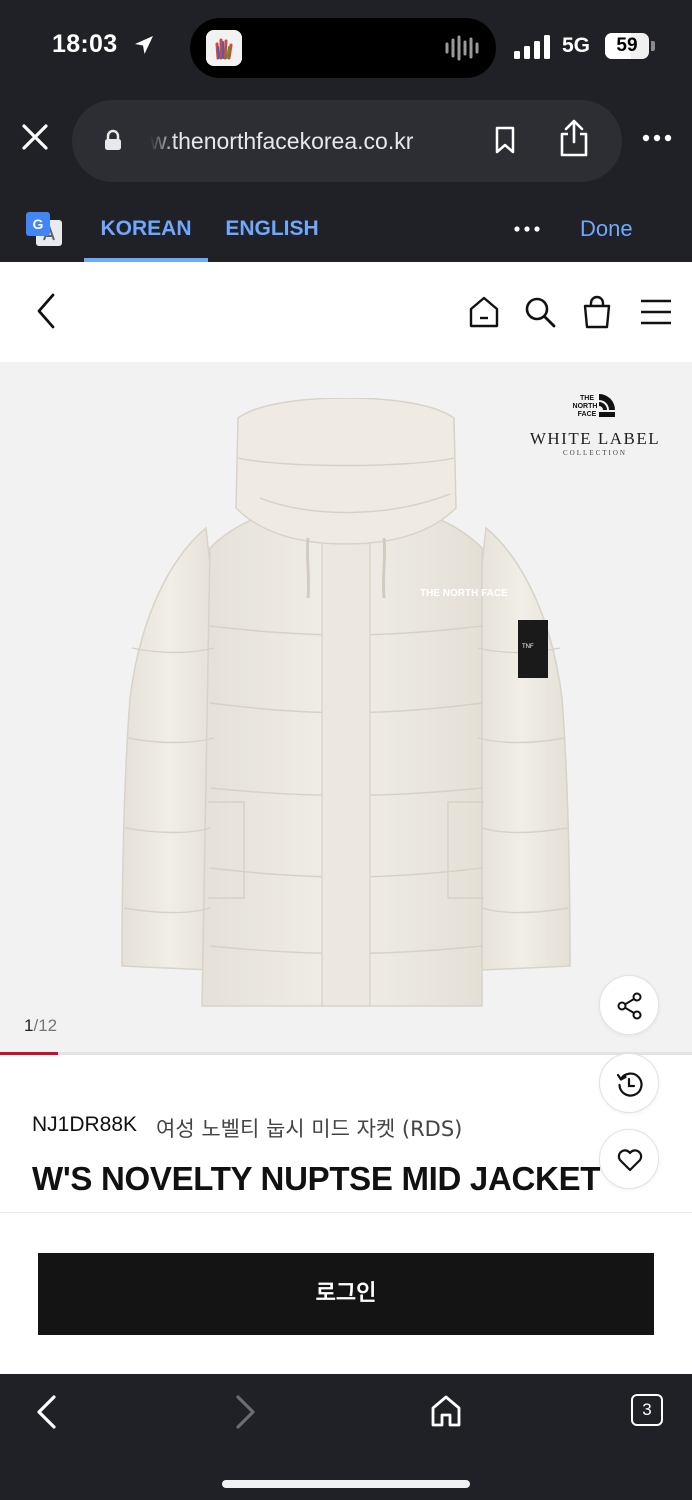 The width and height of the screenshot is (692, 1500). What do you see at coordinates (657, 138) in the screenshot?
I see `more-icon` at bounding box center [657, 138].